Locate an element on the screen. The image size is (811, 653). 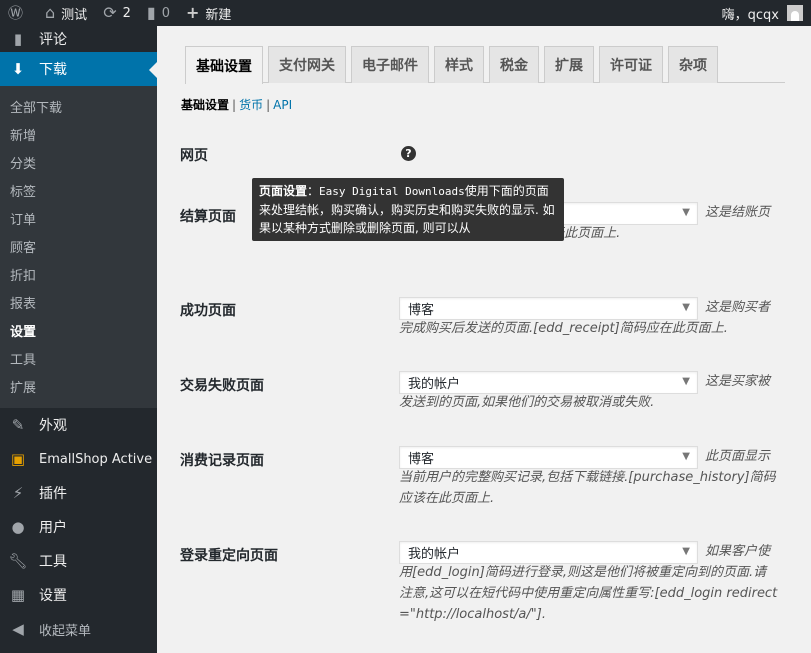
section-subnav: 基础设置 | 货币 | API is located at coordinates (237, 105).